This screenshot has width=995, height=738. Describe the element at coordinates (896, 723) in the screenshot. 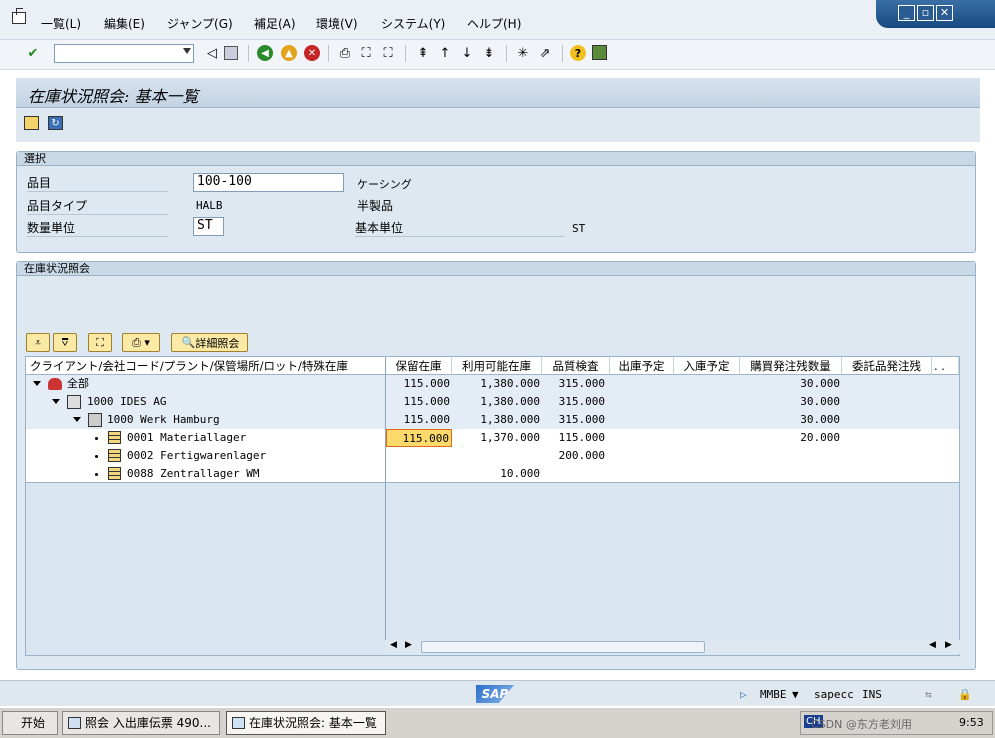

I see `system-tray: CH CSDN @东方老刘用 9:53` at that location.